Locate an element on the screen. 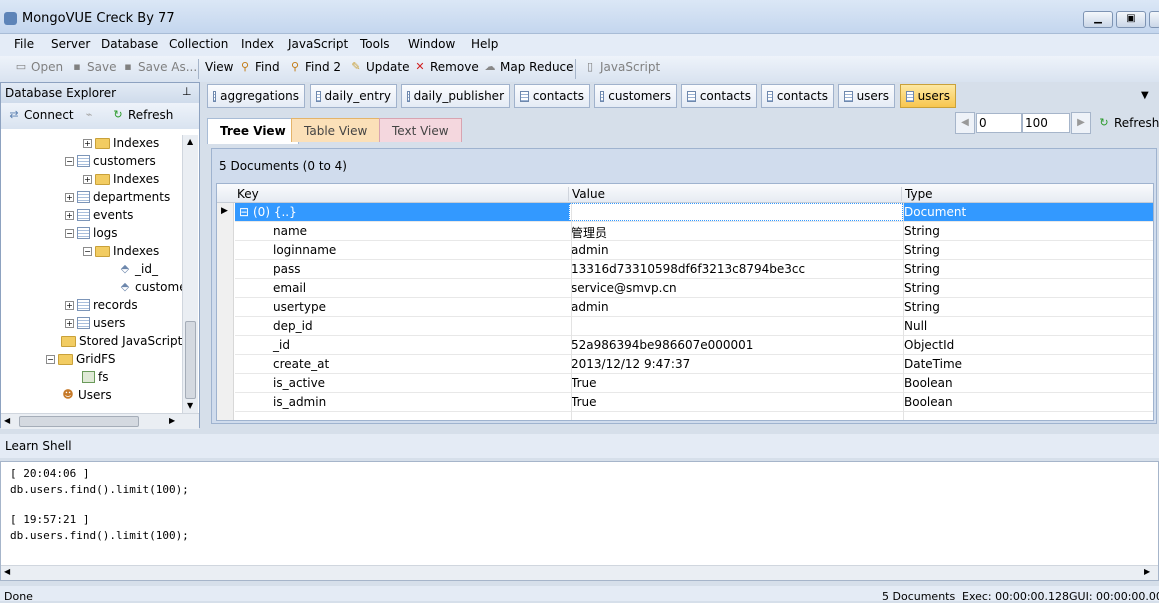 The height and width of the screenshot is (603, 1159). javascript-button: ▯ JavaScript is located at coordinates (621, 67).